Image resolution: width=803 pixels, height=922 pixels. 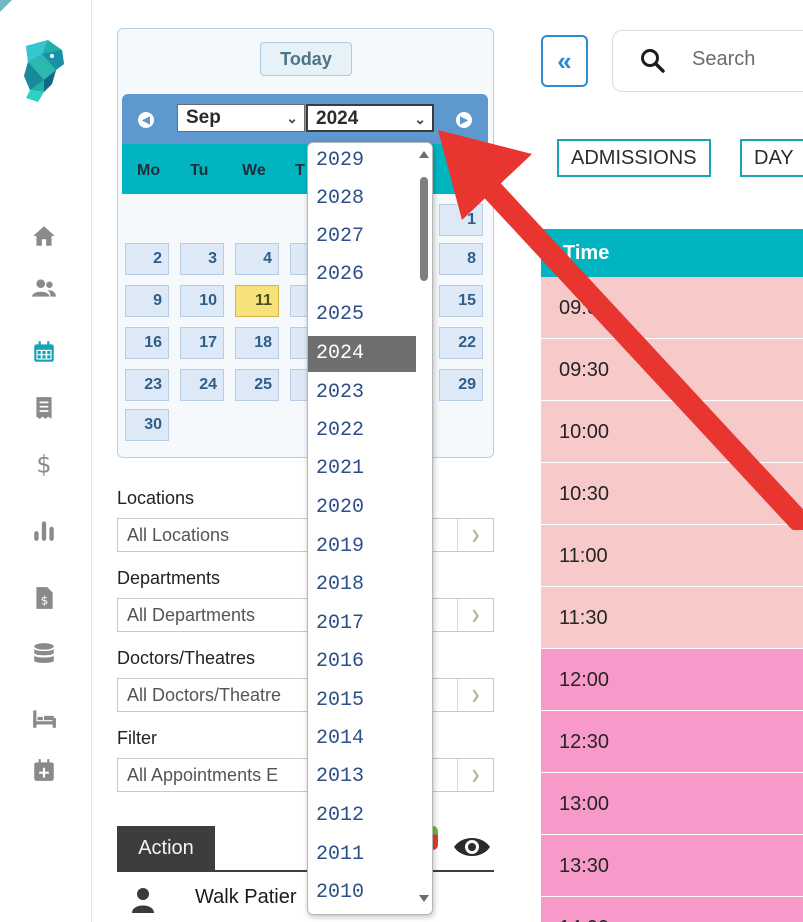 I want to click on action-header: Action, so click(x=166, y=848).